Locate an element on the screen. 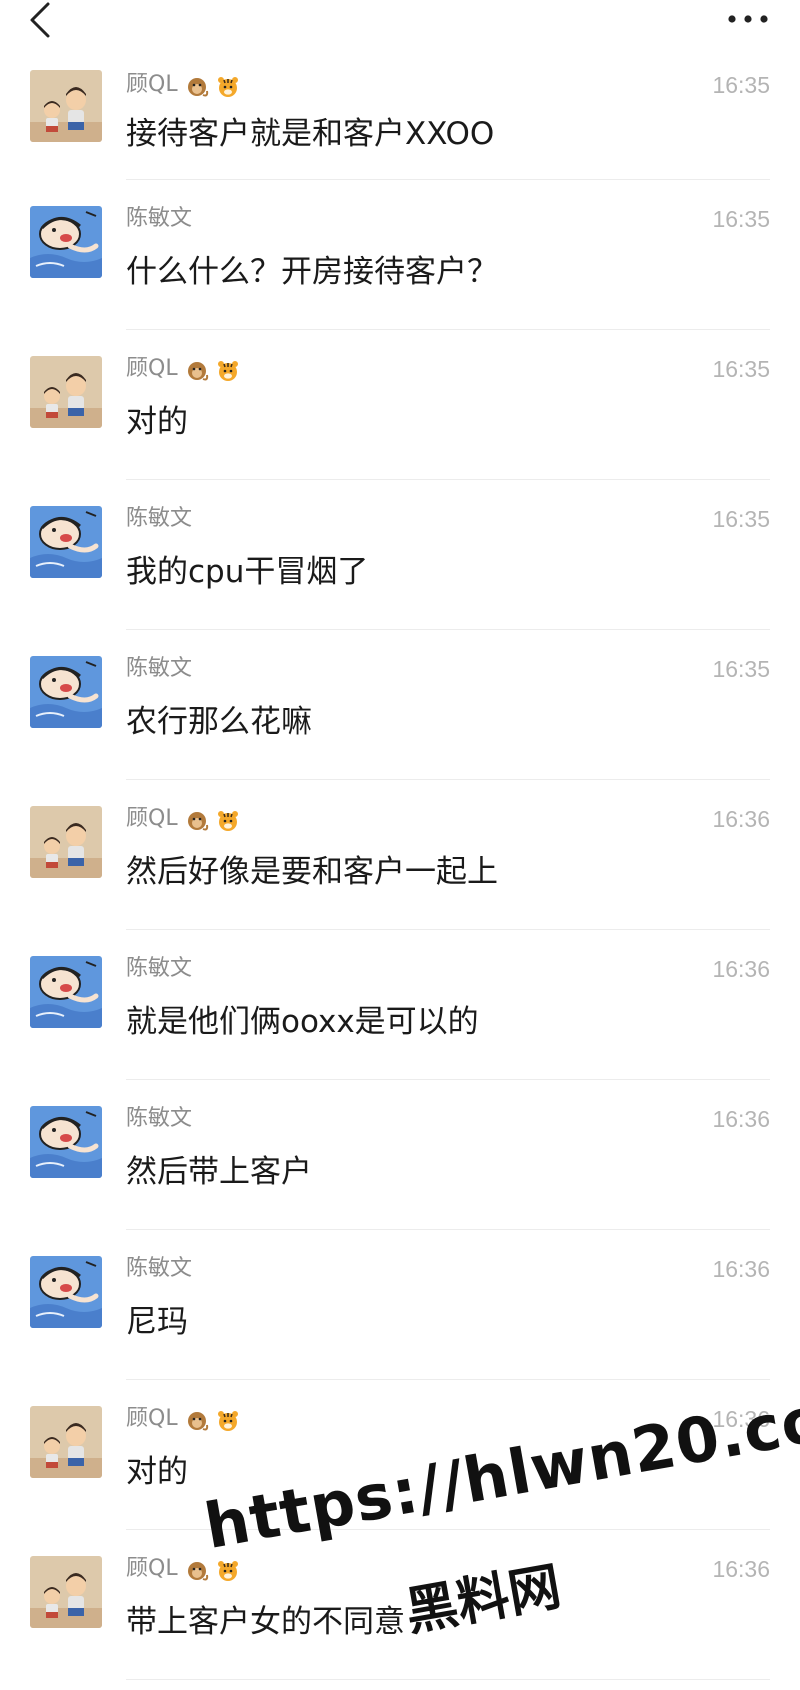 The height and width of the screenshot is (1690, 800). more-horizontal-icon is located at coordinates (748, 19).